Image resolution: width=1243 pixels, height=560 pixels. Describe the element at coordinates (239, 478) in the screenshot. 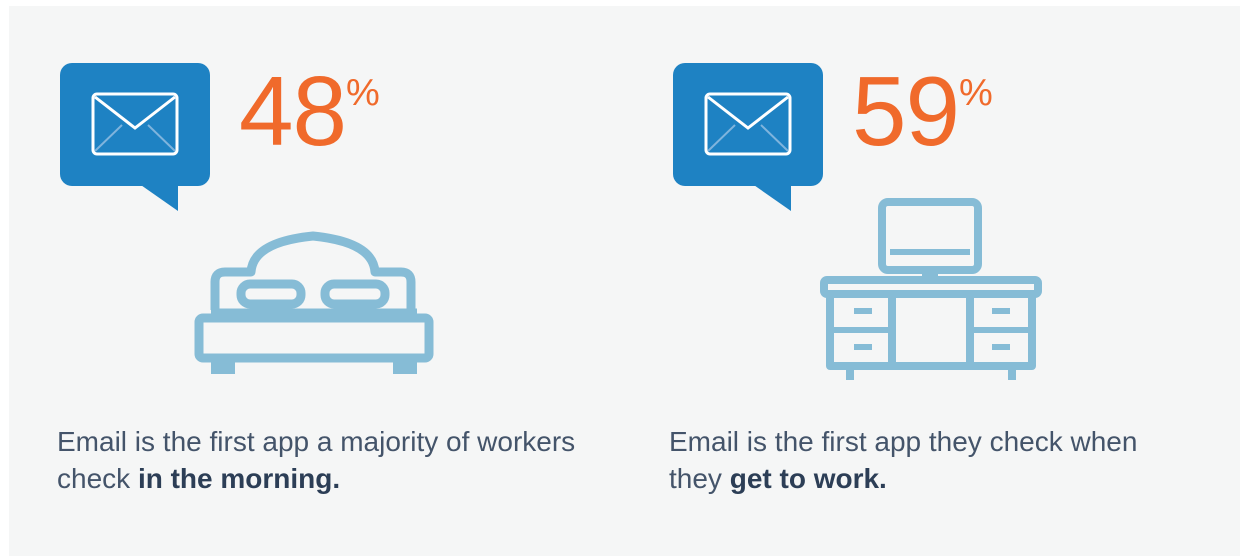

I see `caption-emphasis: in the morning.` at that location.